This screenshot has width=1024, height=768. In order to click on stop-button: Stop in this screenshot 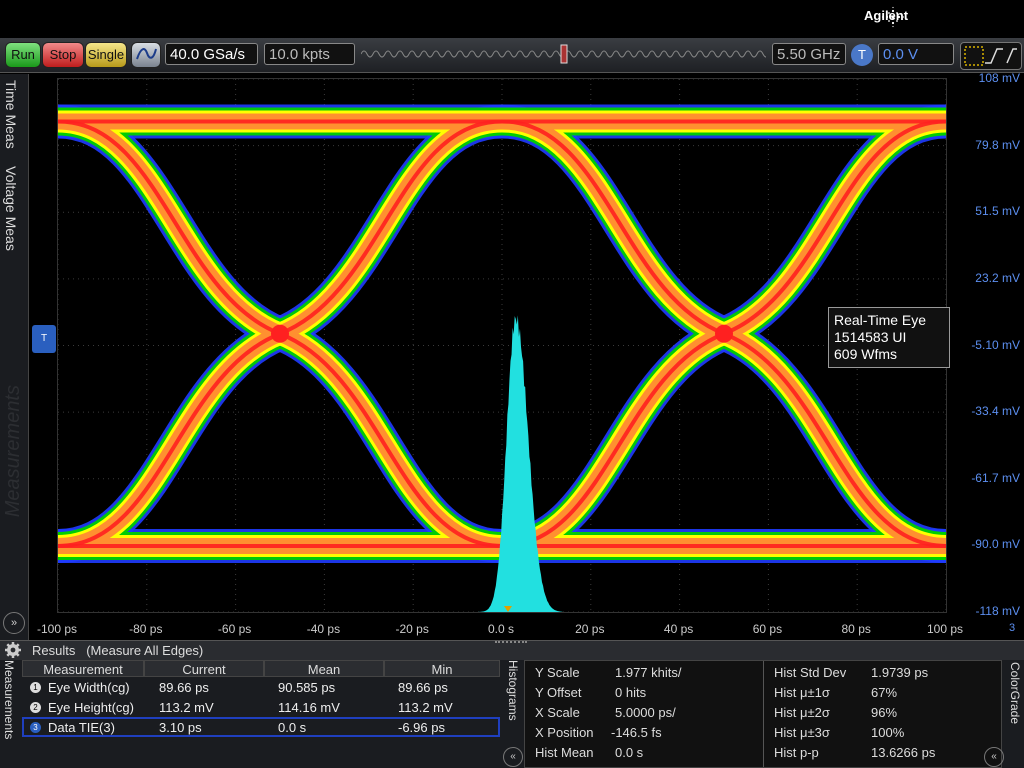, I will do `click(63, 55)`.